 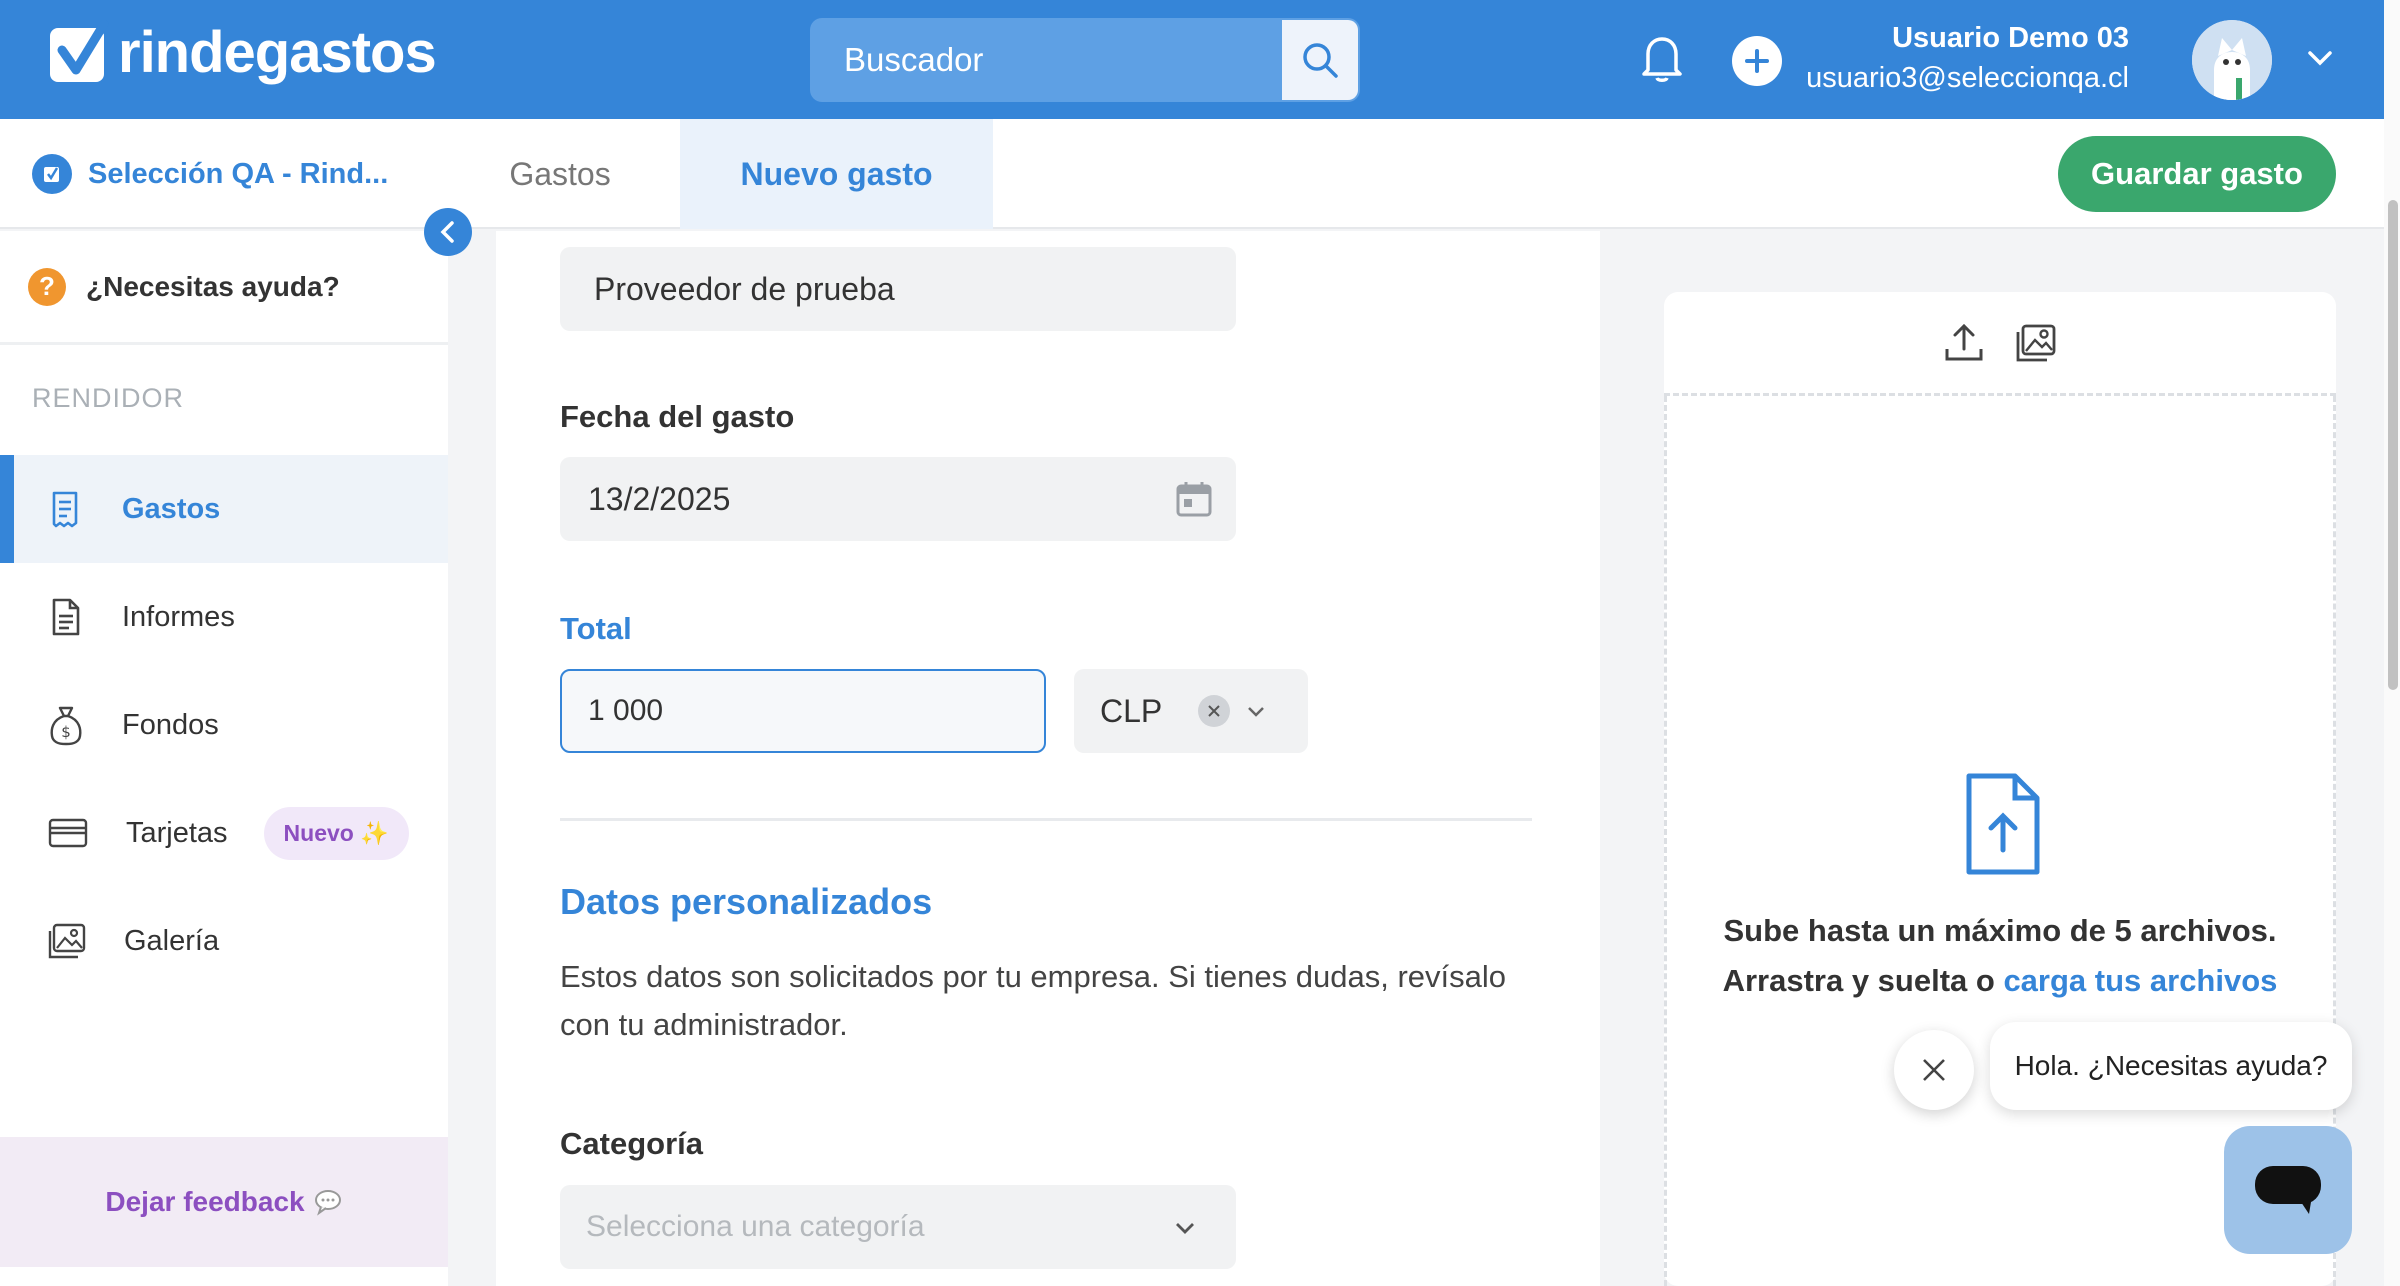 I want to click on brand-name: rindegastos, so click(x=277, y=52).